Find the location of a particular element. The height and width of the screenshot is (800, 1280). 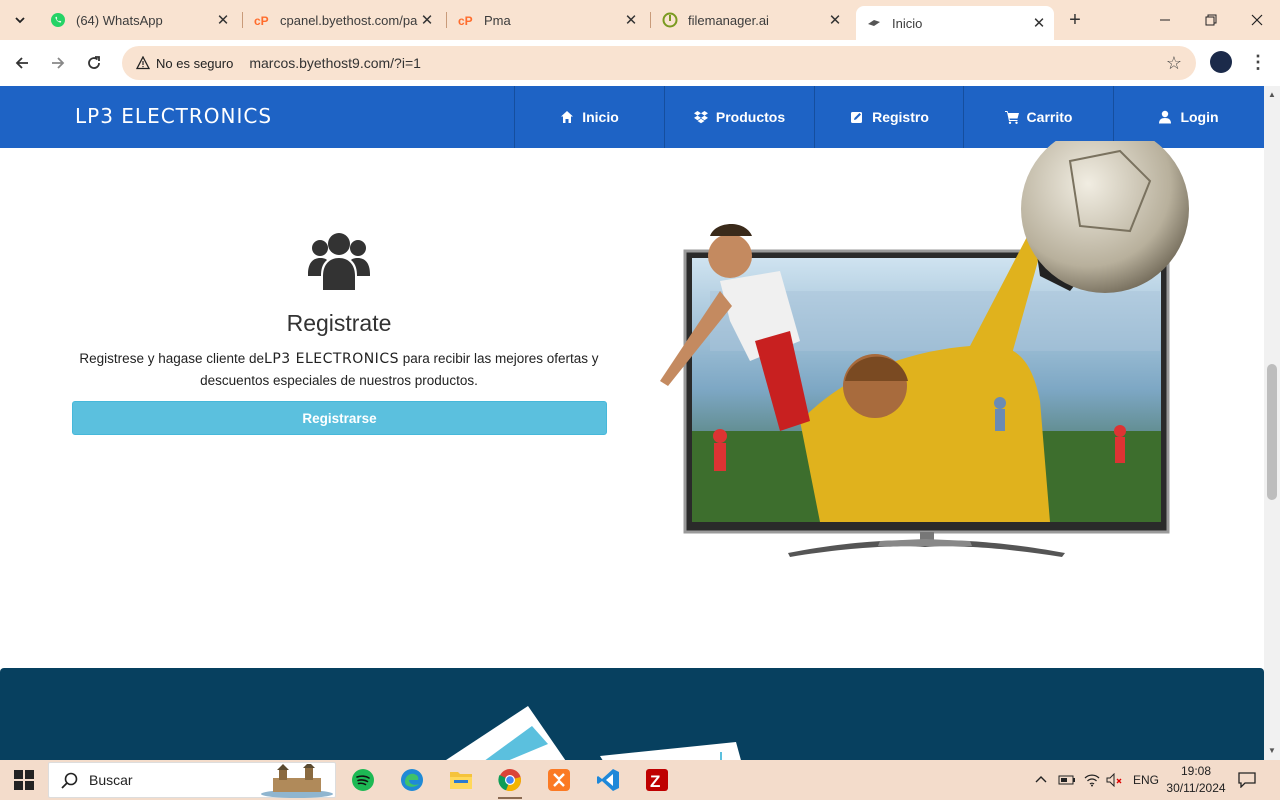

edit-icon is located at coordinates (857, 117).